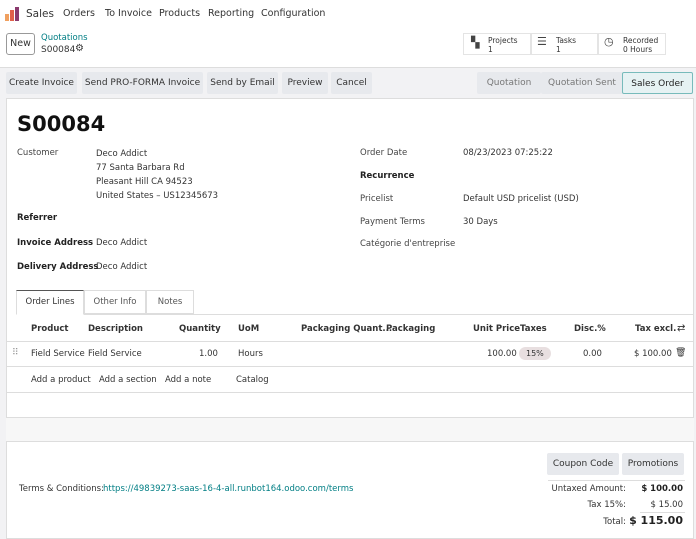  Describe the element at coordinates (535, 353) in the screenshot. I see `row-tax-badge: 15%` at that location.